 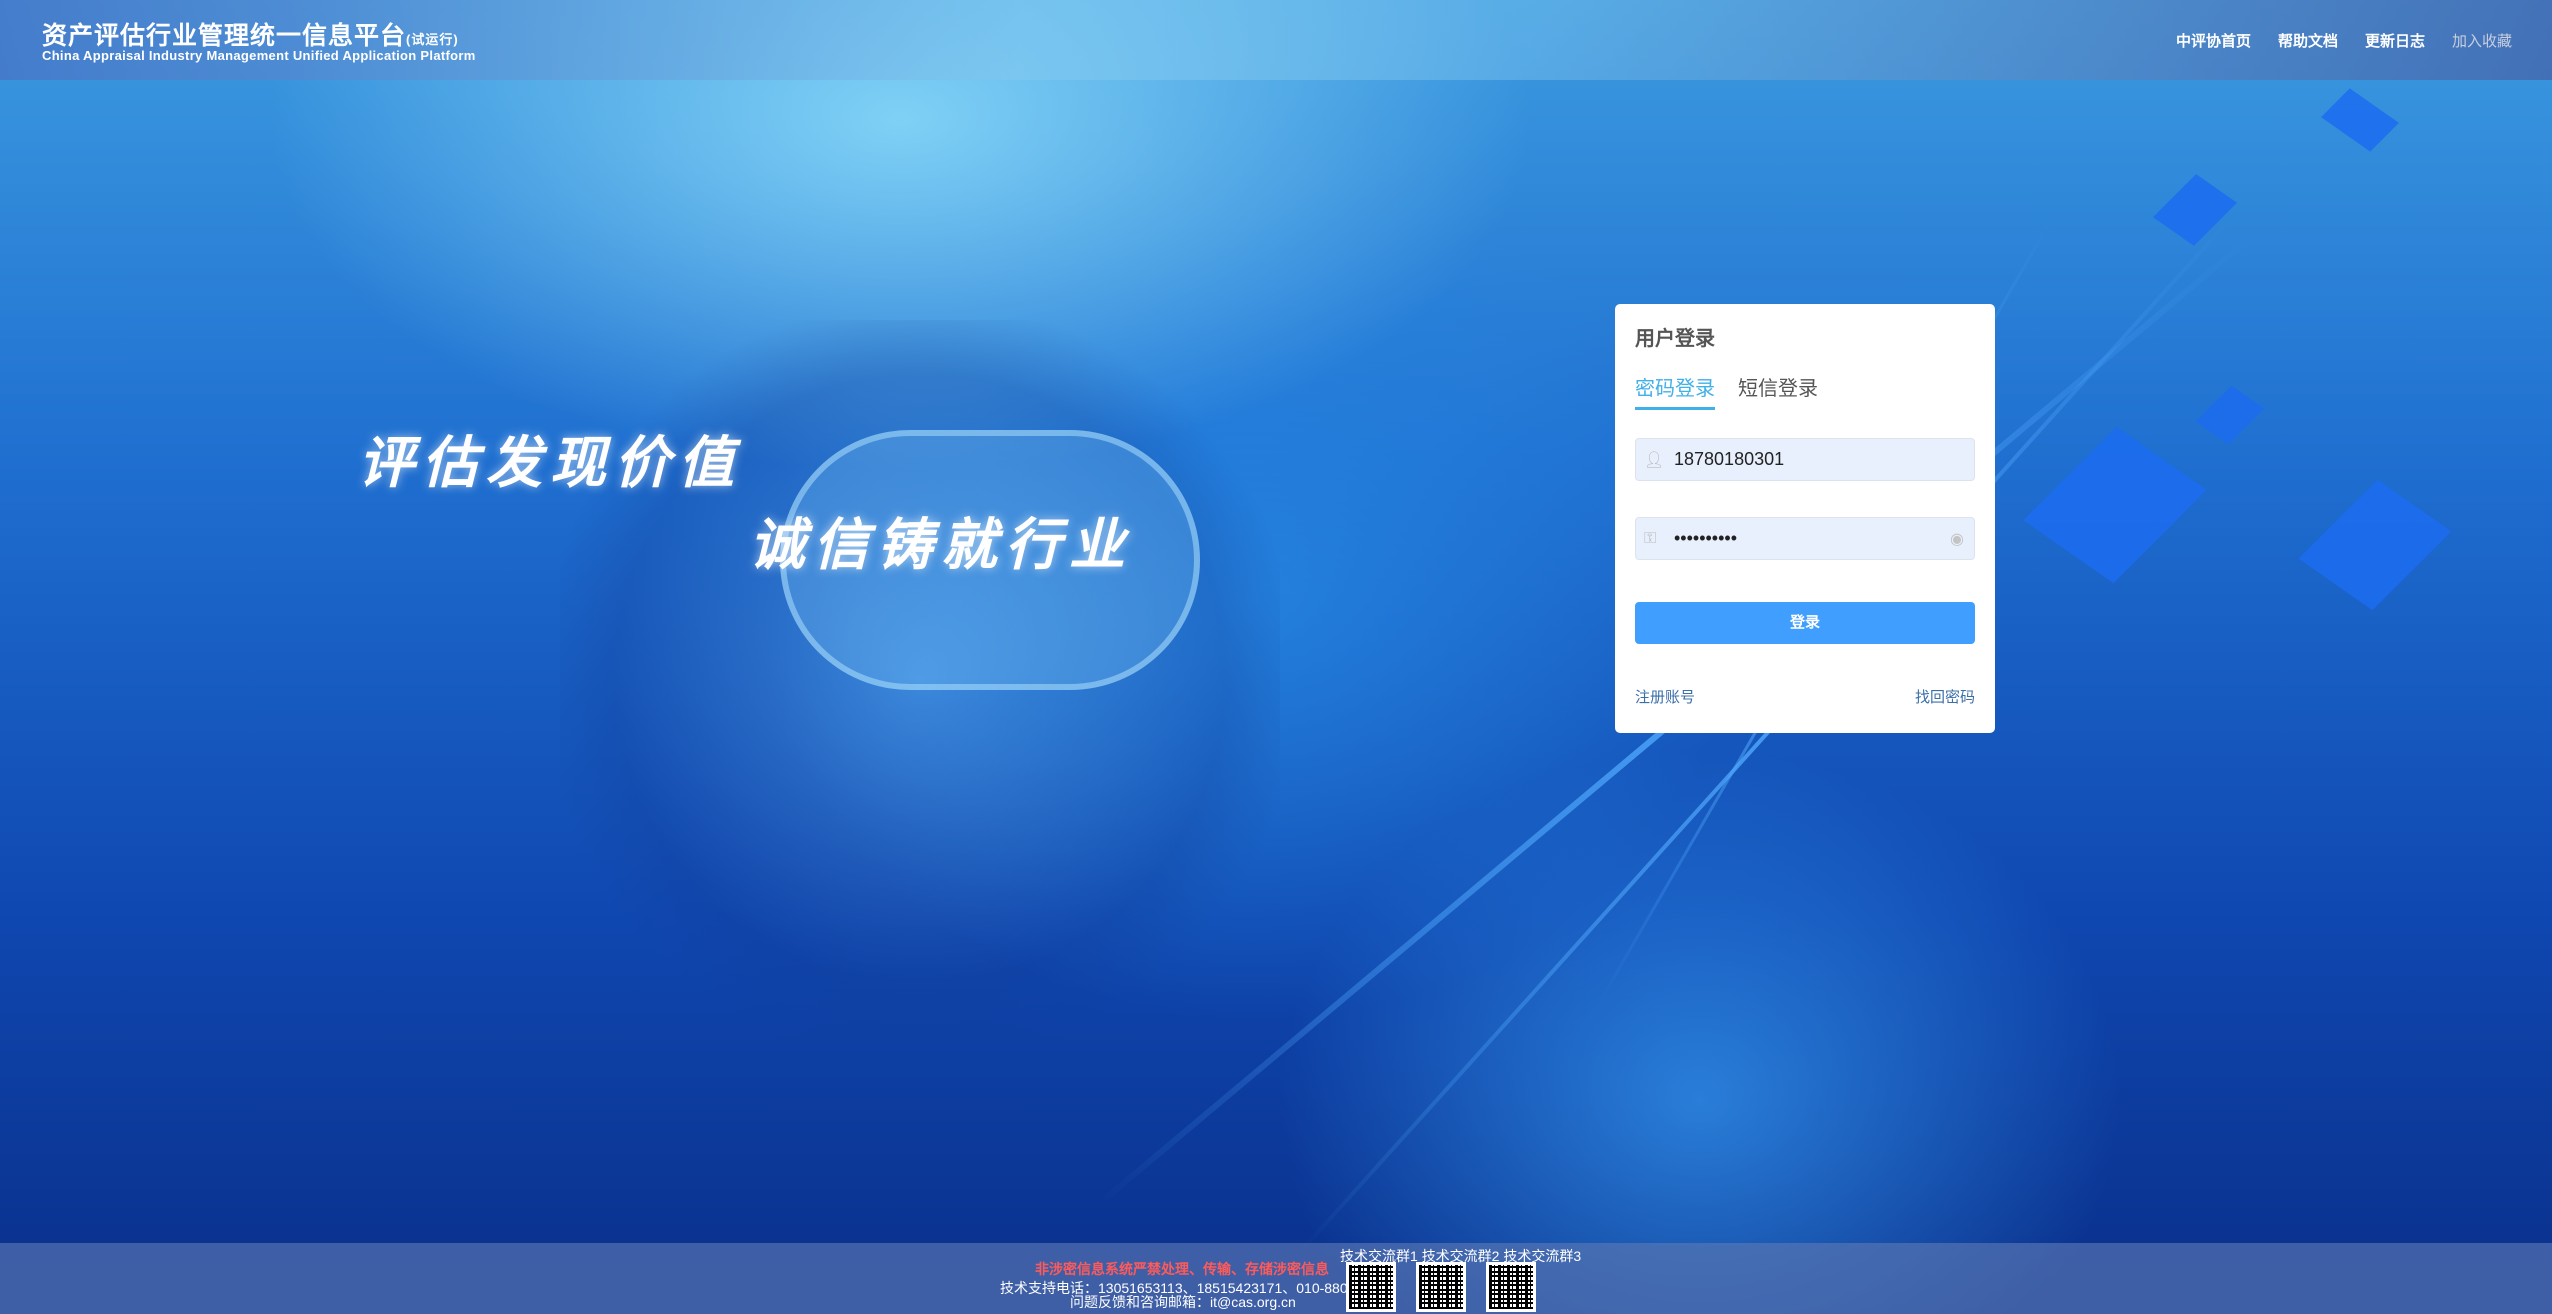 What do you see at coordinates (432, 39) in the screenshot?
I see `trial-badge: (试运行)` at bounding box center [432, 39].